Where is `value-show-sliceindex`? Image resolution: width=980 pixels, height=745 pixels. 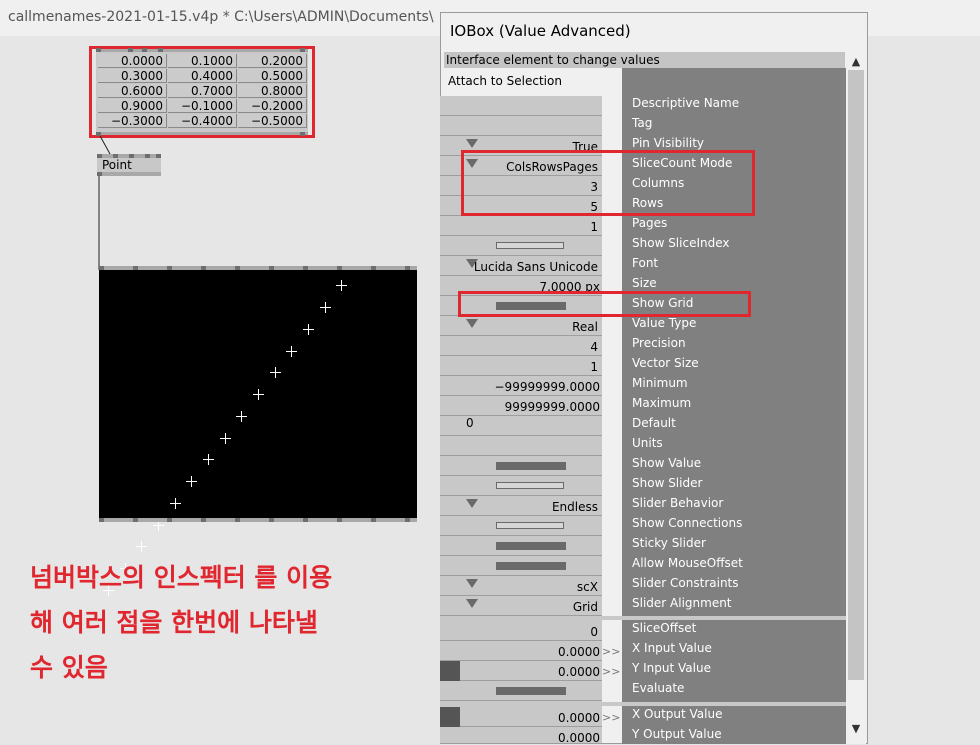 value-show-sliceindex is located at coordinates (521, 246).